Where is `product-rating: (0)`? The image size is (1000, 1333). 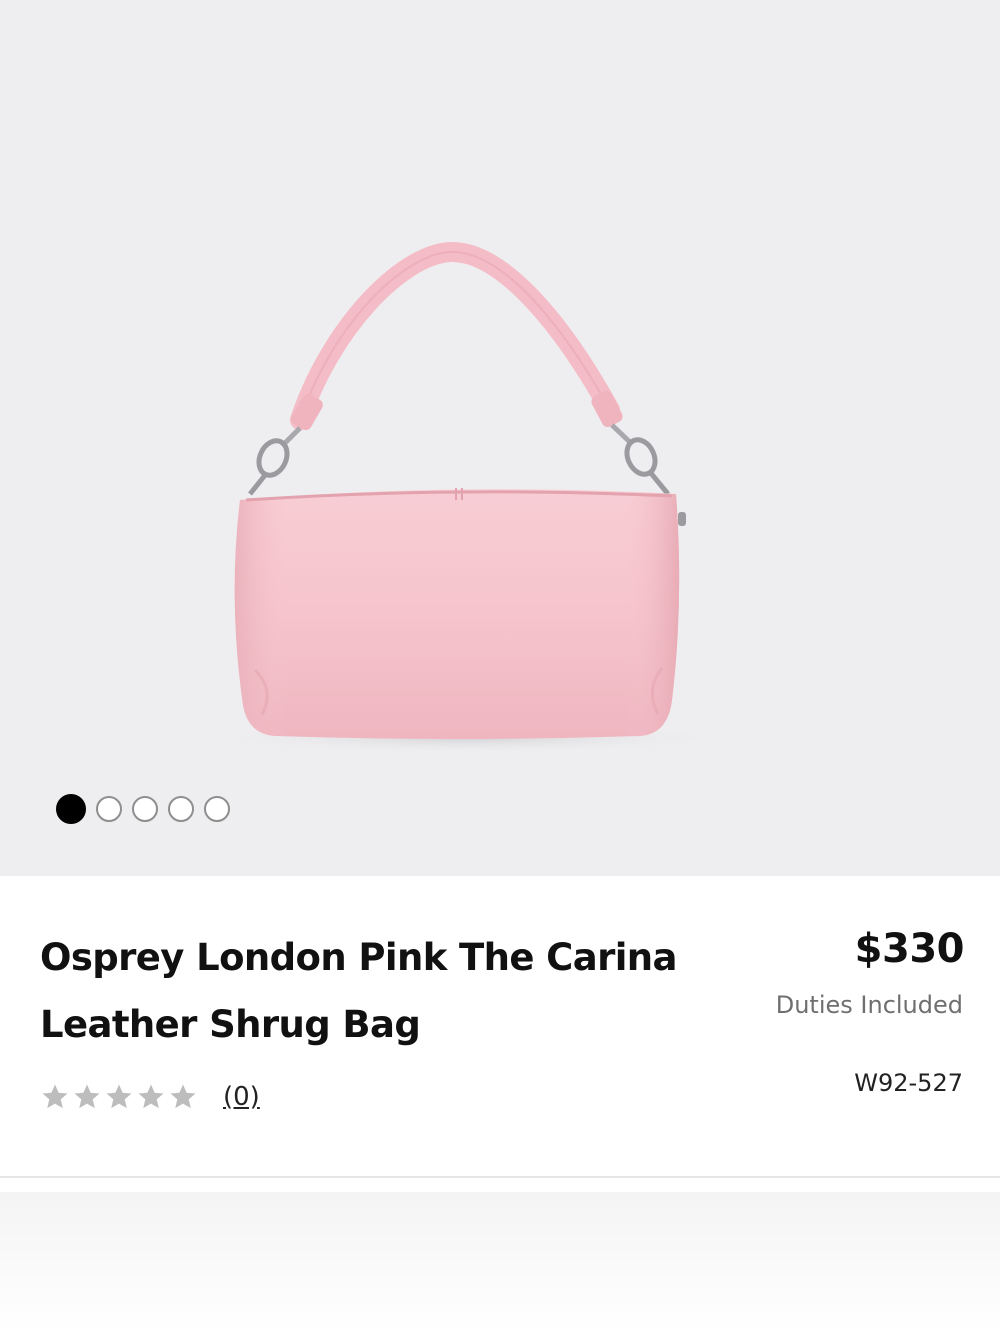
product-rating: (0) is located at coordinates (150, 1097).